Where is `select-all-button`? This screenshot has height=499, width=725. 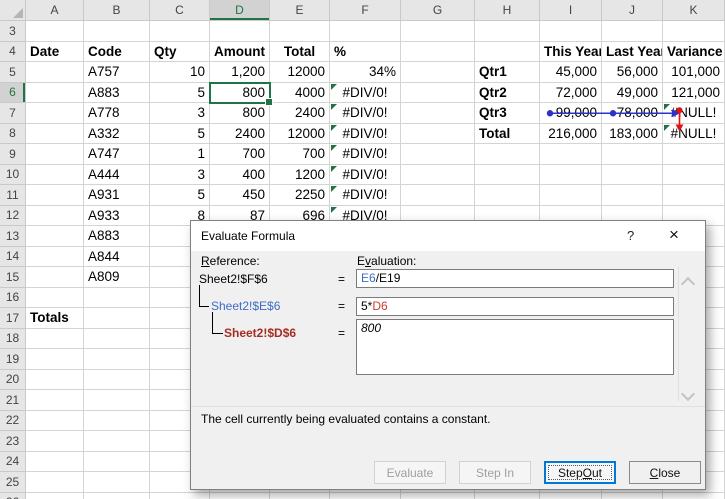 select-all-button is located at coordinates (13, 10).